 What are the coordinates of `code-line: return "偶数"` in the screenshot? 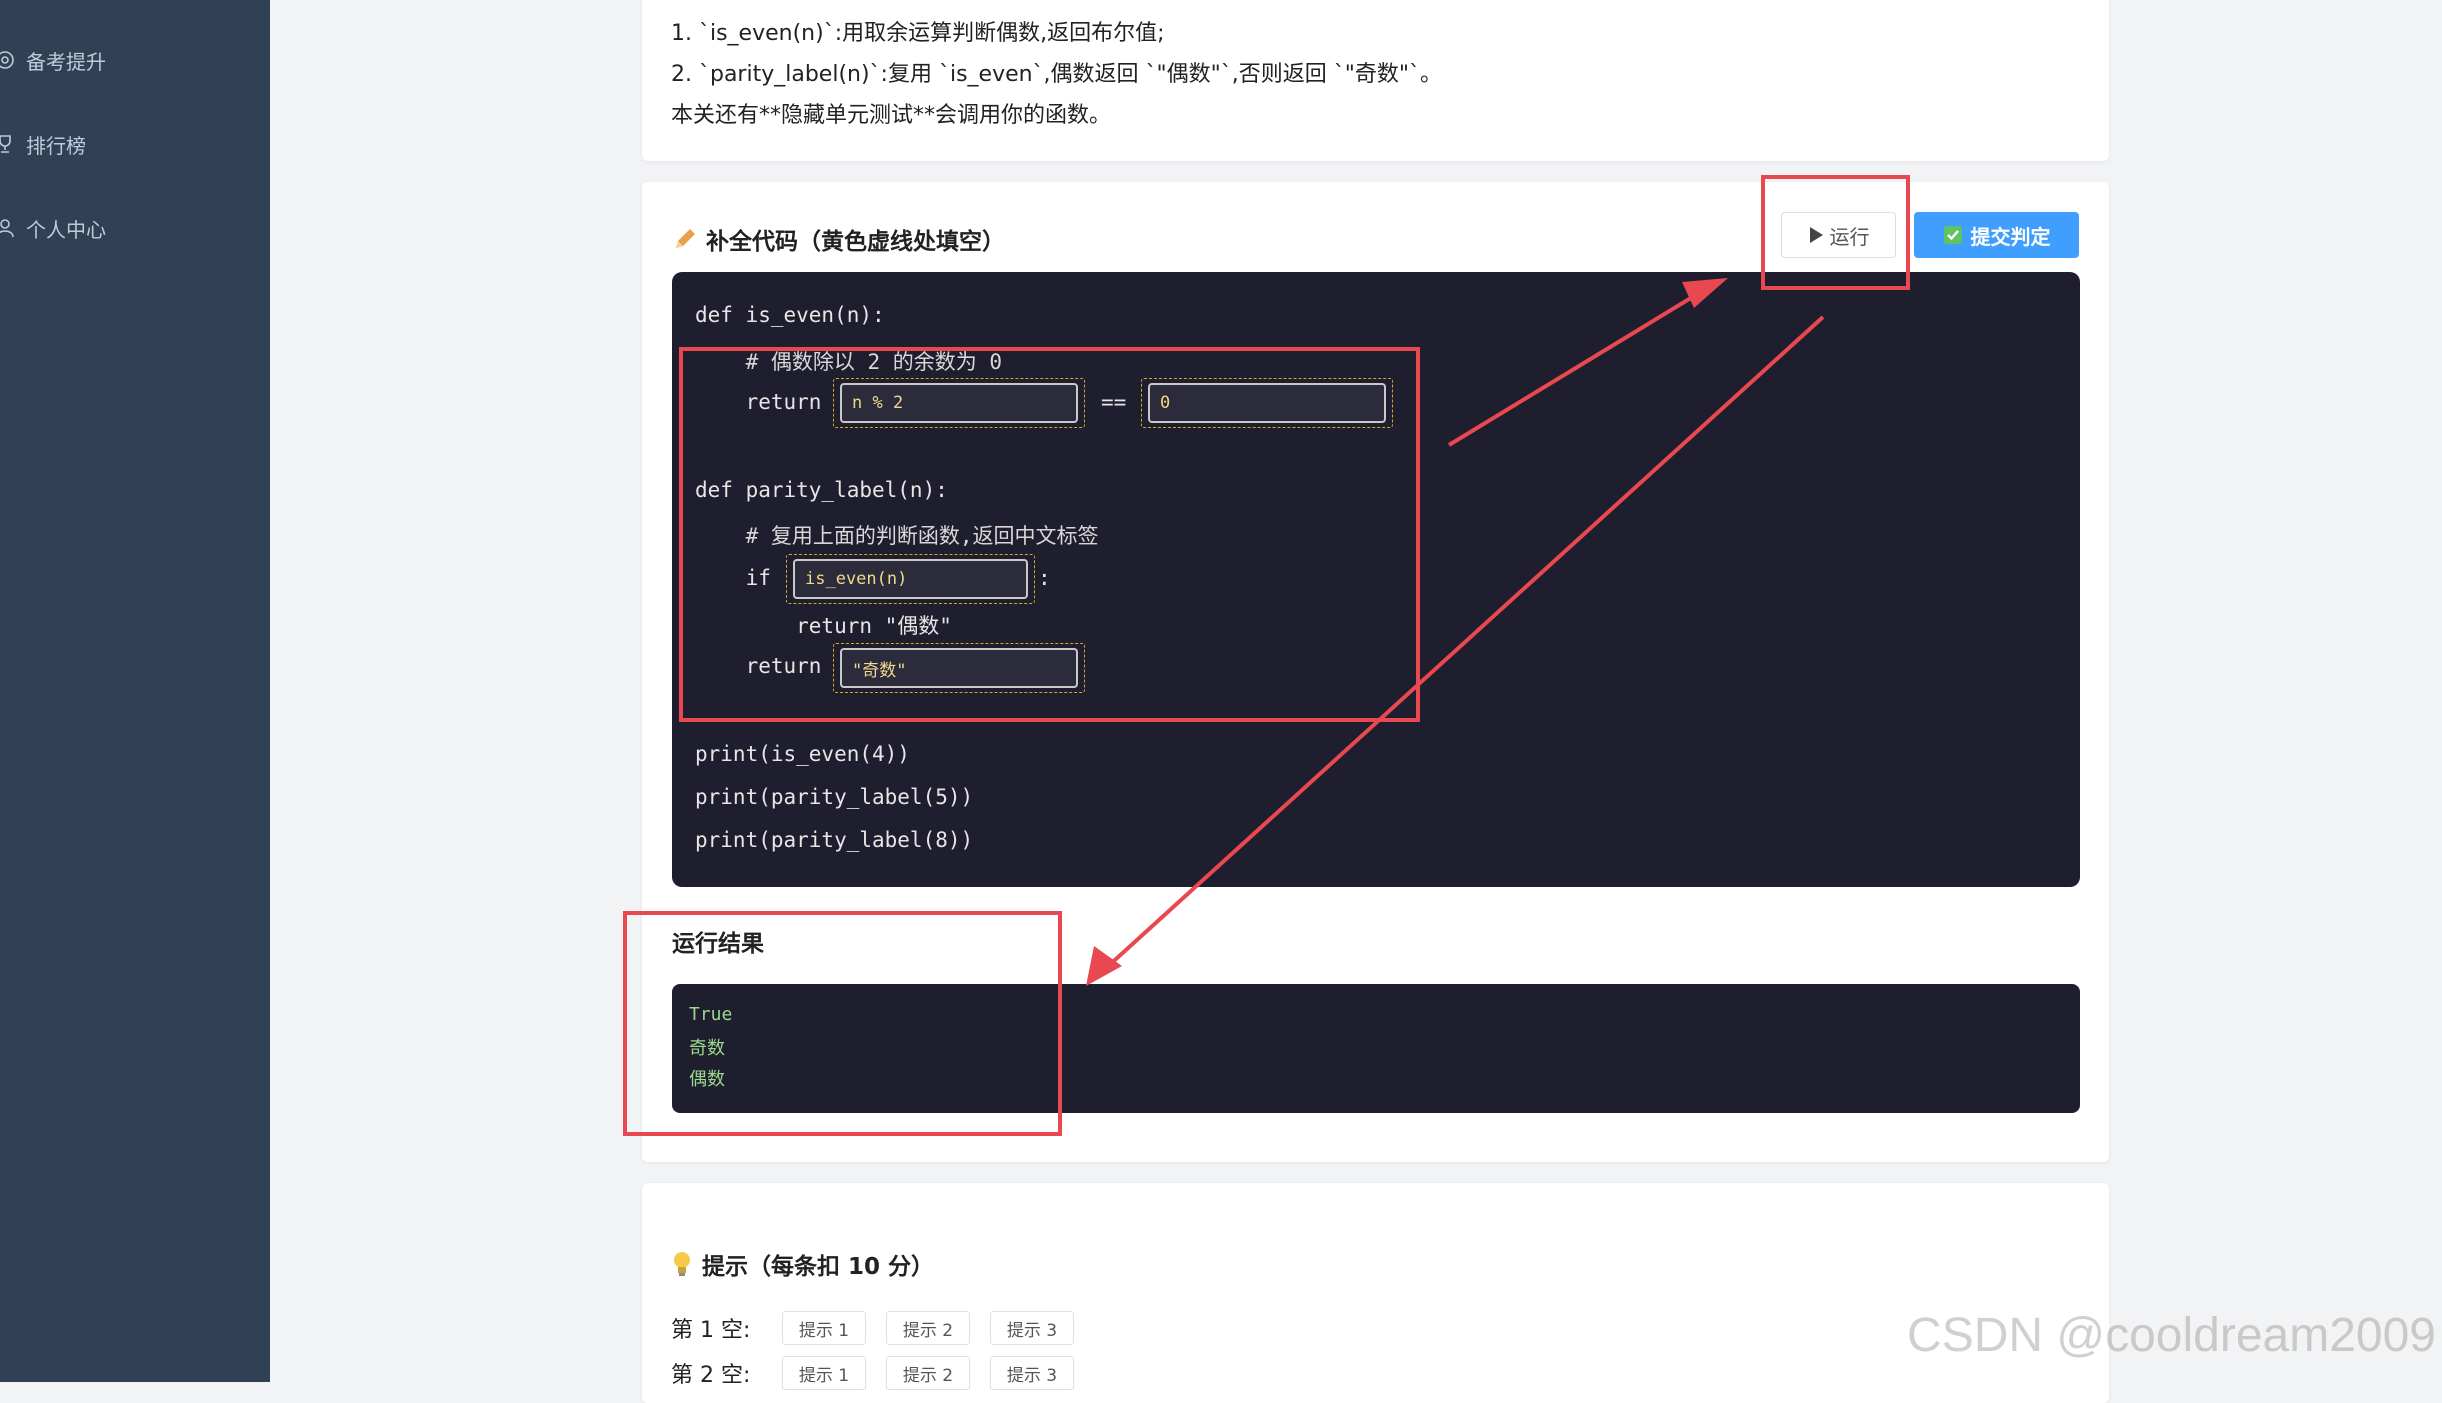 It's located at (823, 626).